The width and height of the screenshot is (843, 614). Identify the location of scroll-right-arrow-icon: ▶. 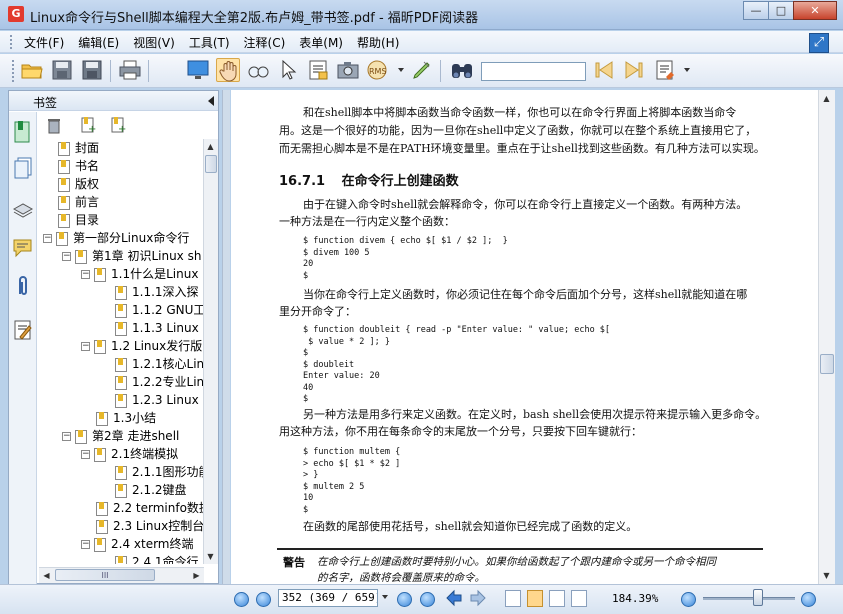
(196, 575).